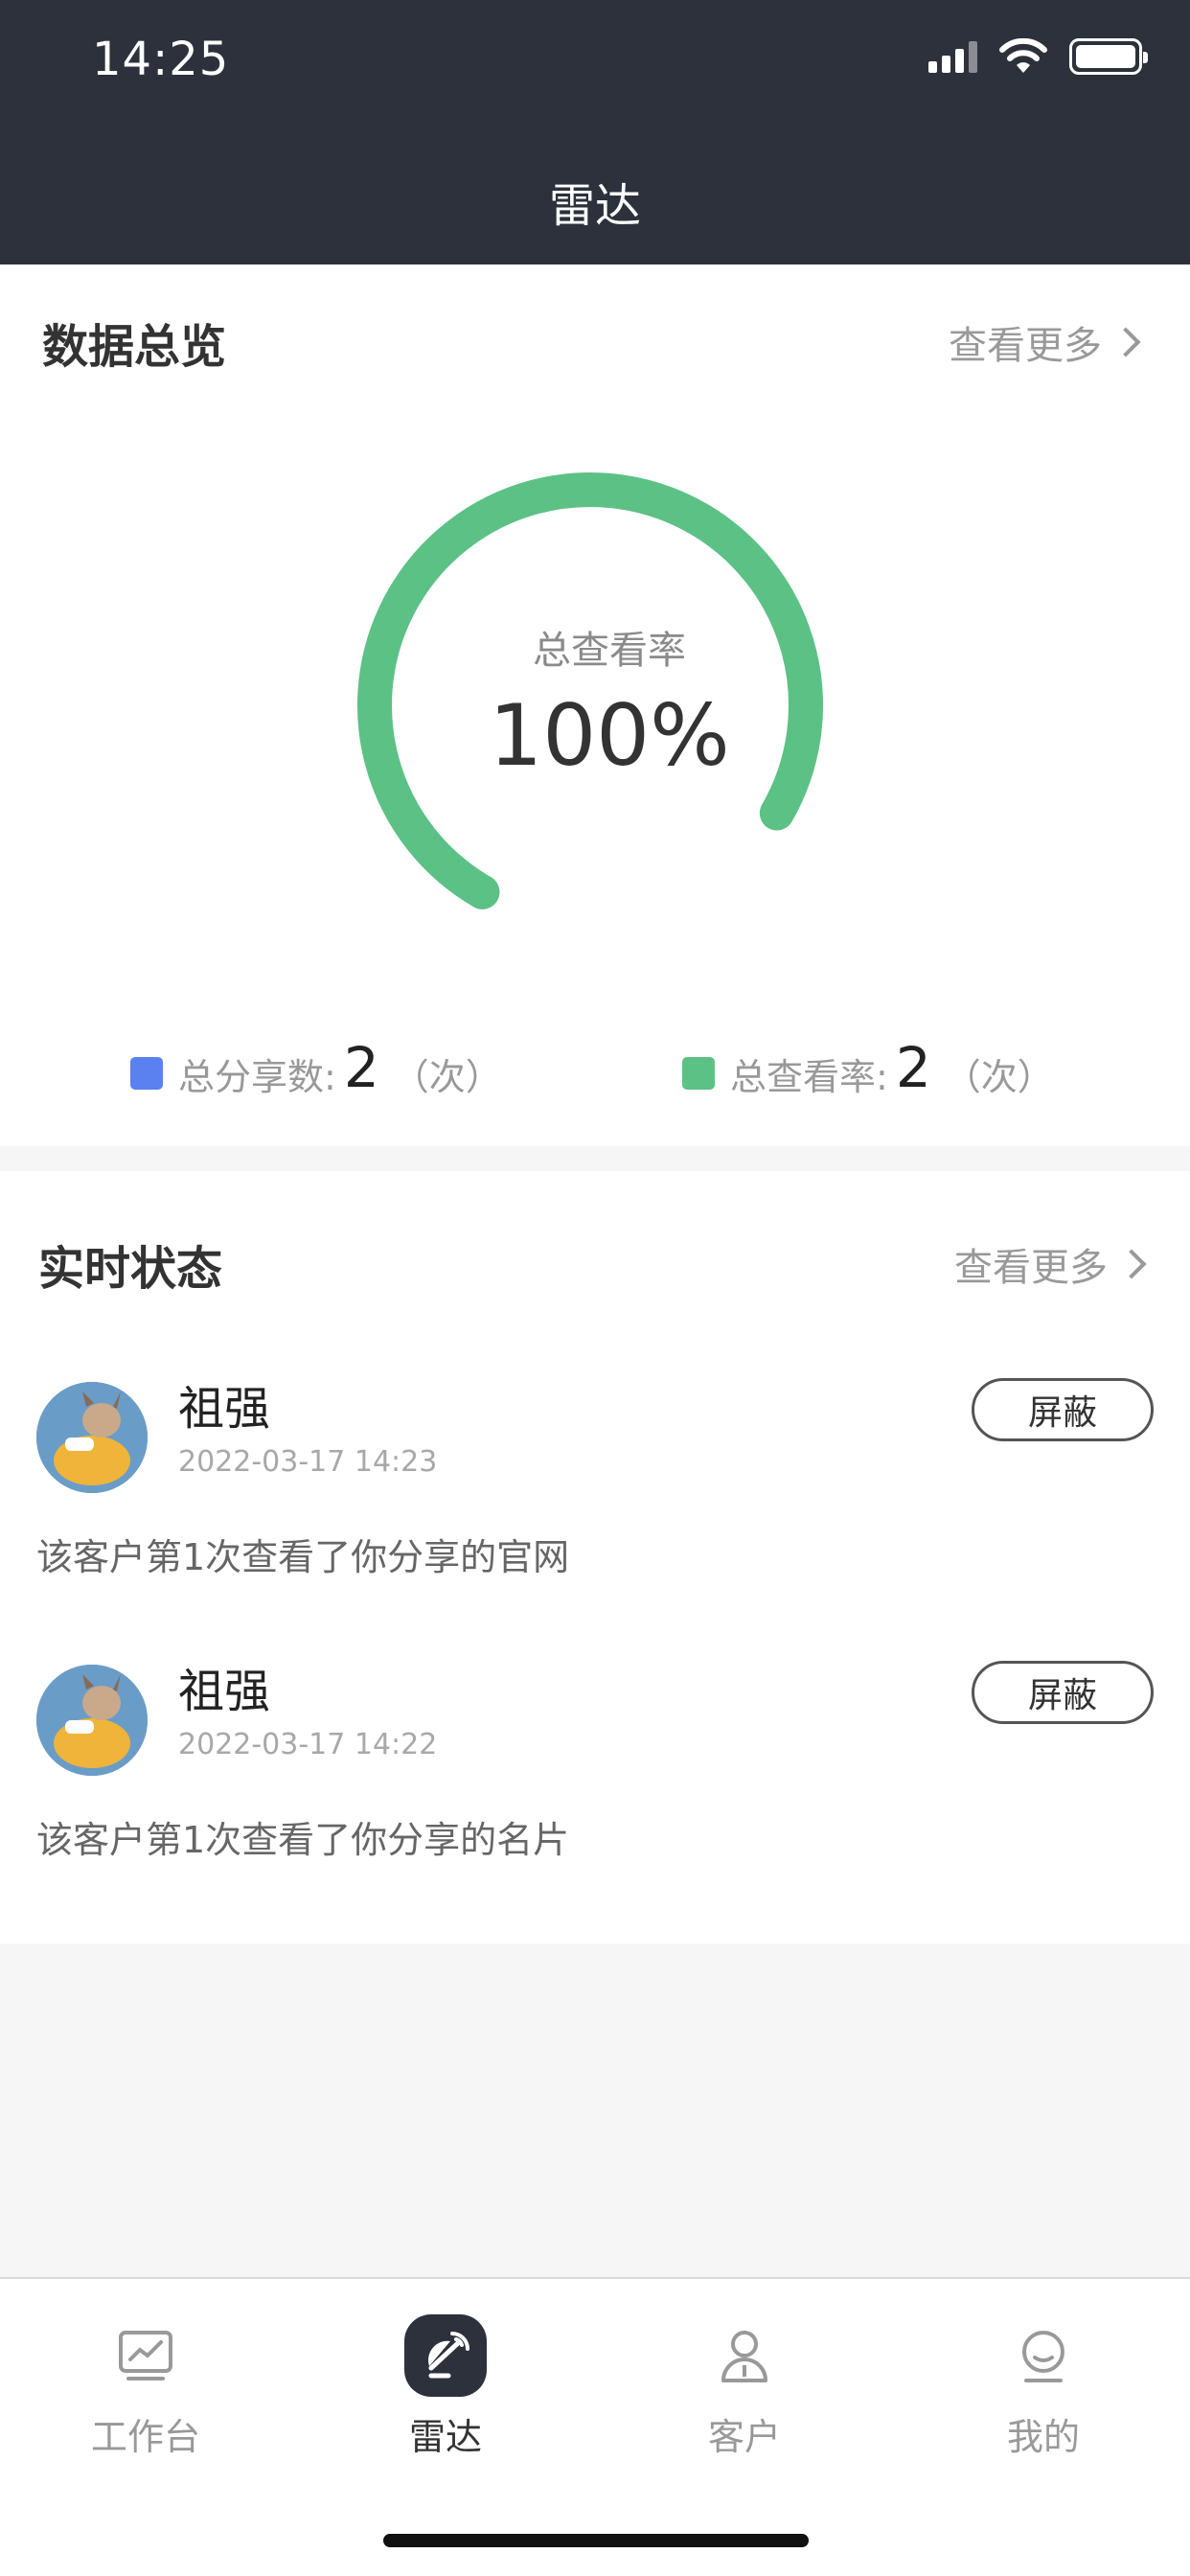  I want to click on realtime-more-label: 查看更多, so click(1031, 1268).